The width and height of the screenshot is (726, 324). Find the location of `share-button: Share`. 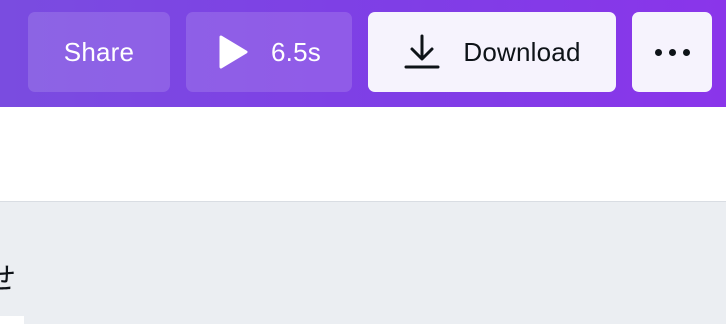

share-button: Share is located at coordinates (99, 52).